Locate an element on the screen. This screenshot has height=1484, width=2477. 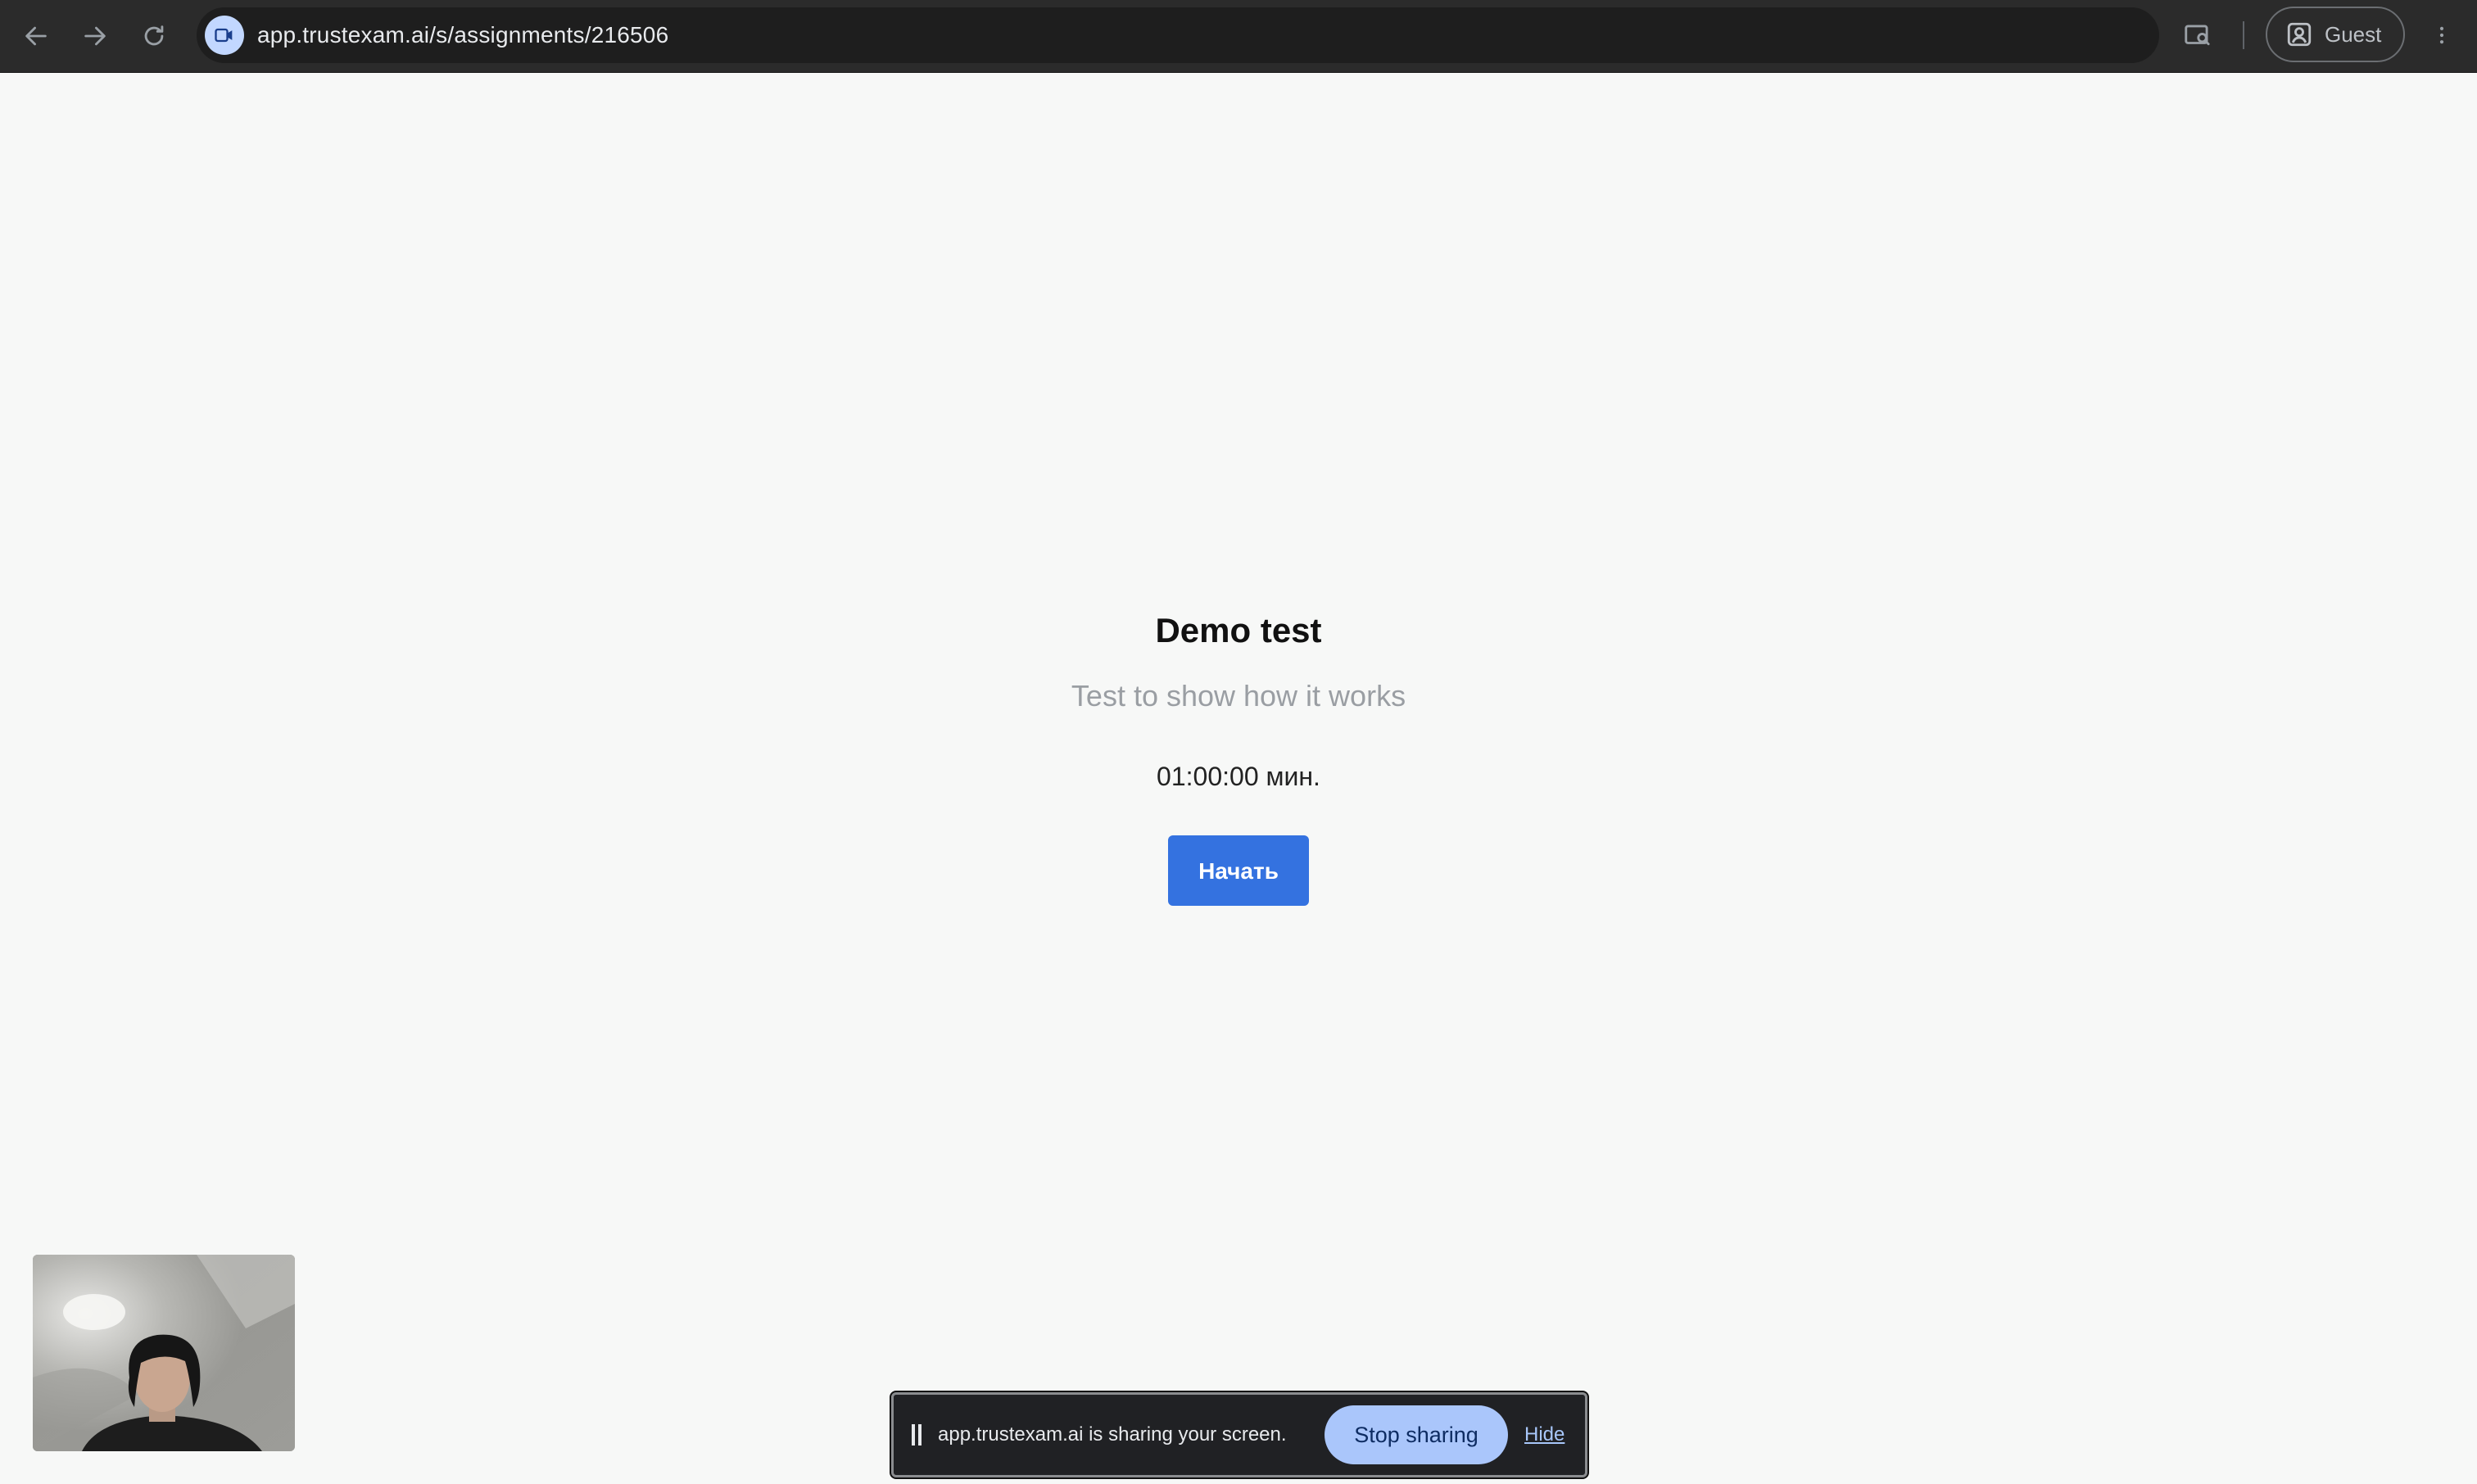
webcam-preview is located at coordinates (164, 1353).